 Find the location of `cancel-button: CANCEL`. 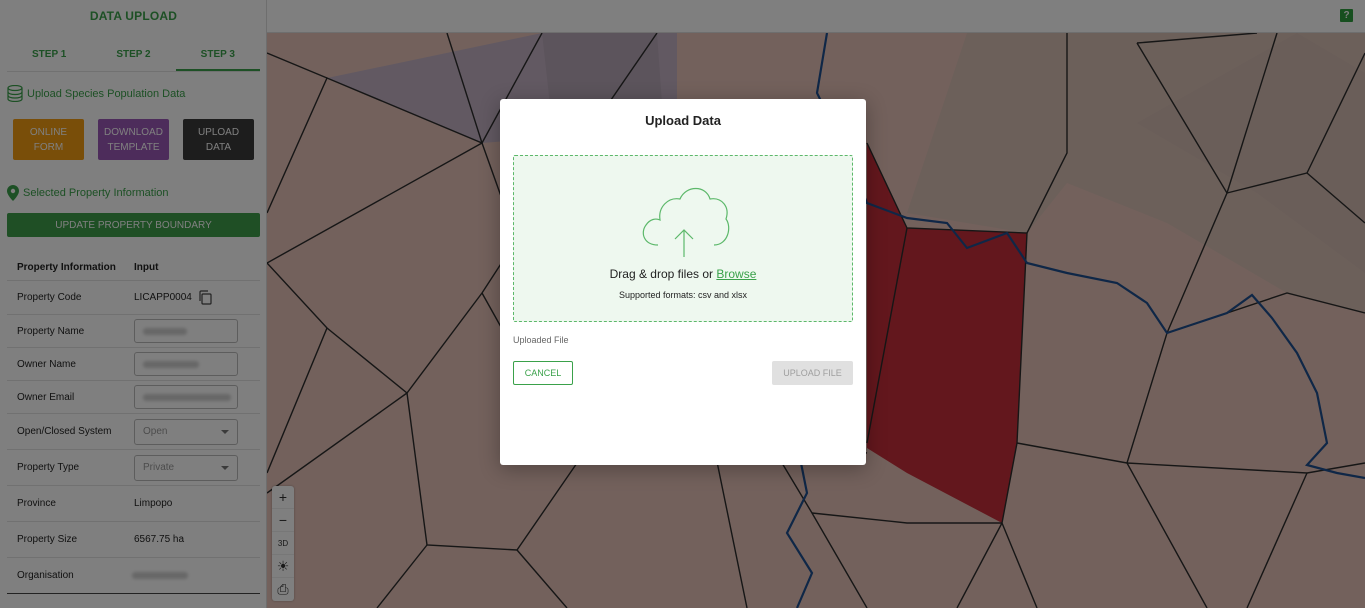

cancel-button: CANCEL is located at coordinates (543, 373).